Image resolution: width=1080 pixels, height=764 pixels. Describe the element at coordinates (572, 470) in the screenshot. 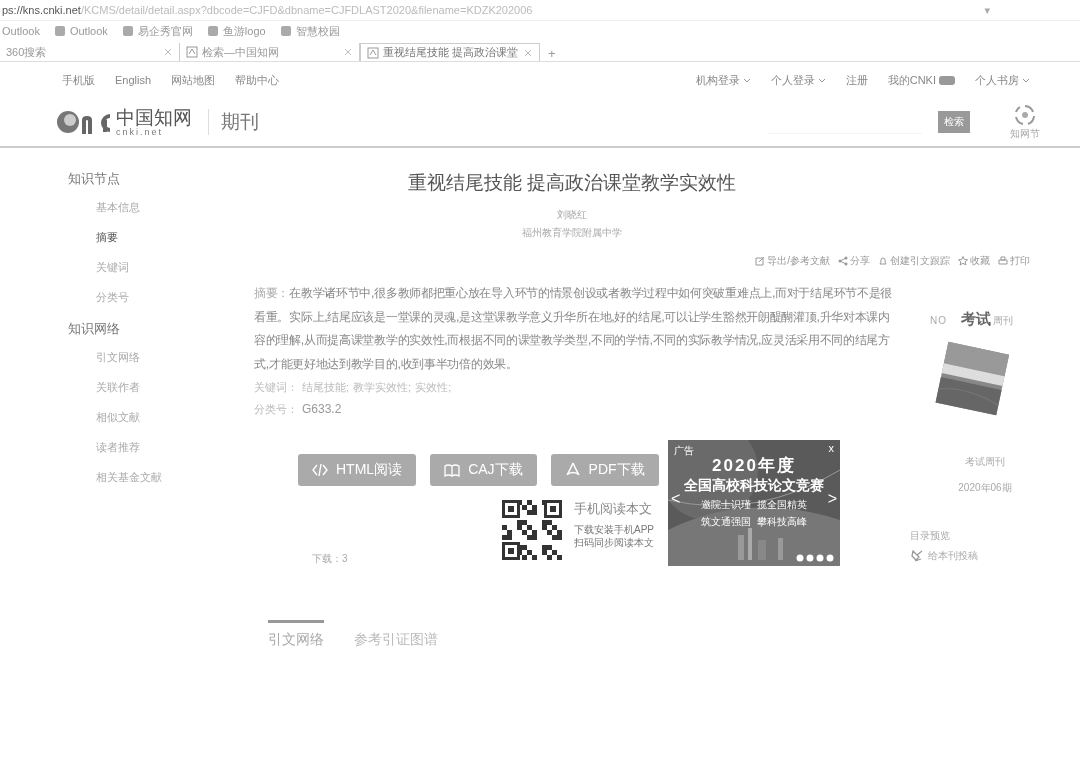

I see `pdf-icon` at that location.